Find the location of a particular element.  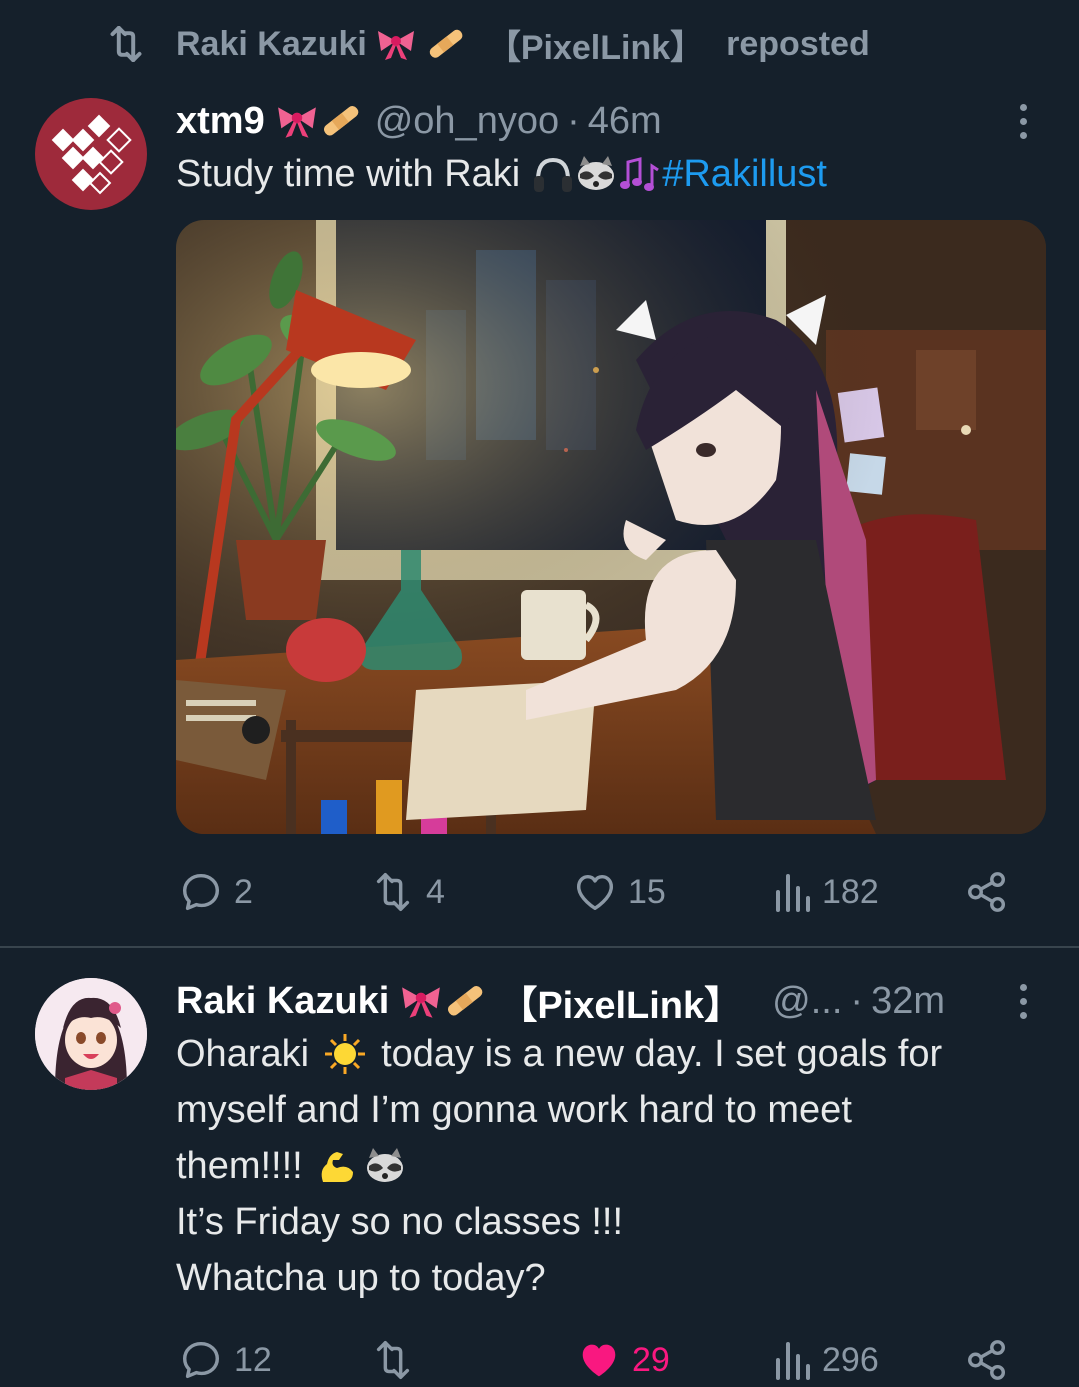

reply-button: 12 is located at coordinates (225, 1360).